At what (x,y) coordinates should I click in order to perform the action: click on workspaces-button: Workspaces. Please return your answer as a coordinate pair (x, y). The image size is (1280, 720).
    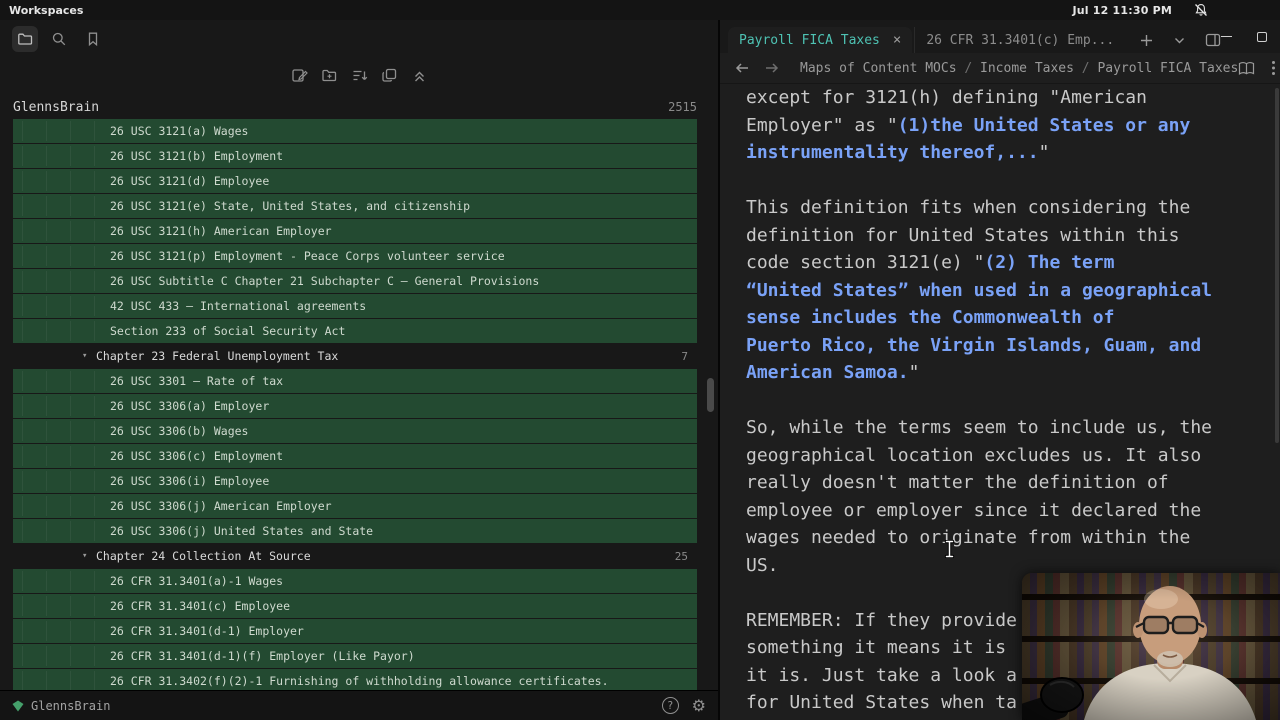
    Looking at the image, I should click on (46, 10).